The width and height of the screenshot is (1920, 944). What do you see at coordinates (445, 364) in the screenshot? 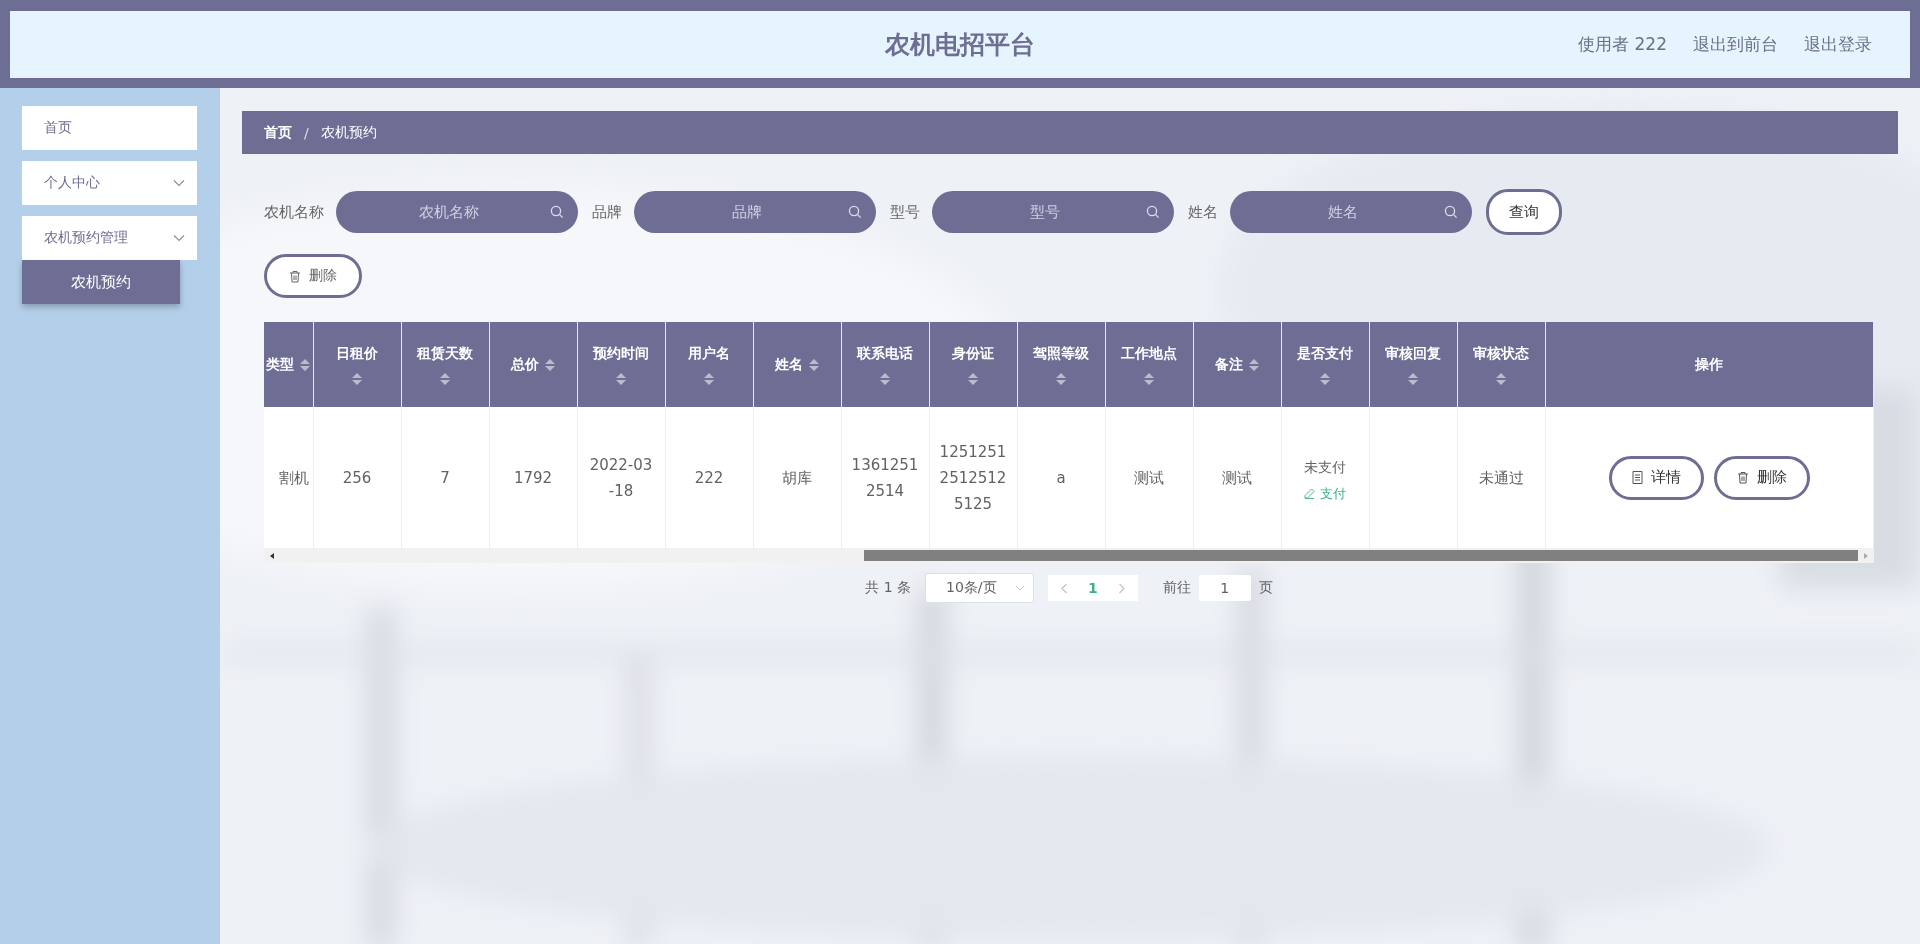
I see `column-header: 租赁天数` at bounding box center [445, 364].